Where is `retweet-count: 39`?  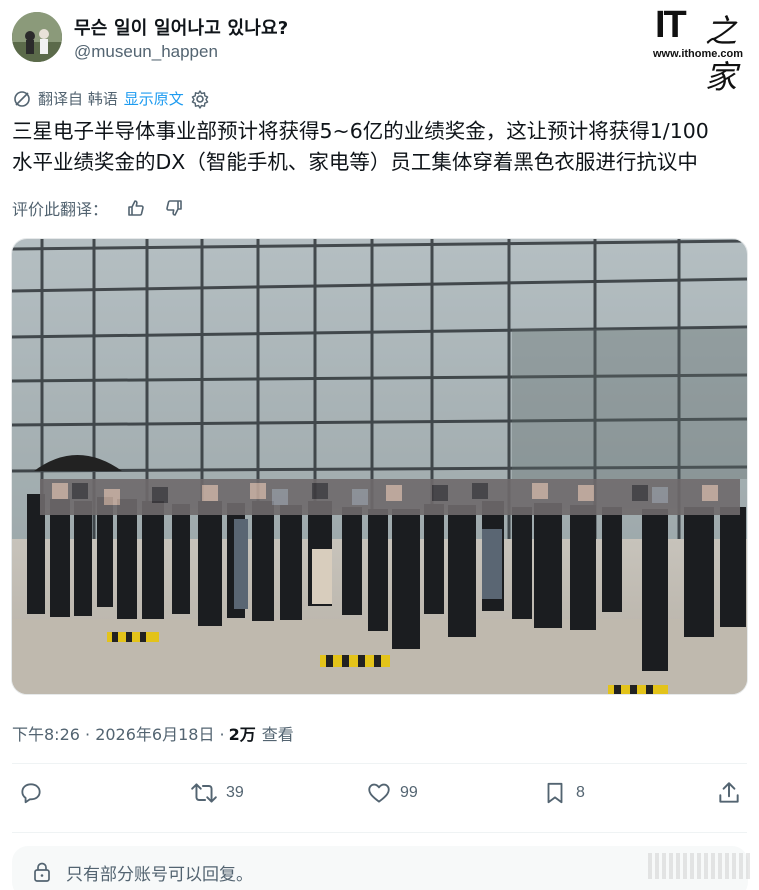 retweet-count: 39 is located at coordinates (235, 792).